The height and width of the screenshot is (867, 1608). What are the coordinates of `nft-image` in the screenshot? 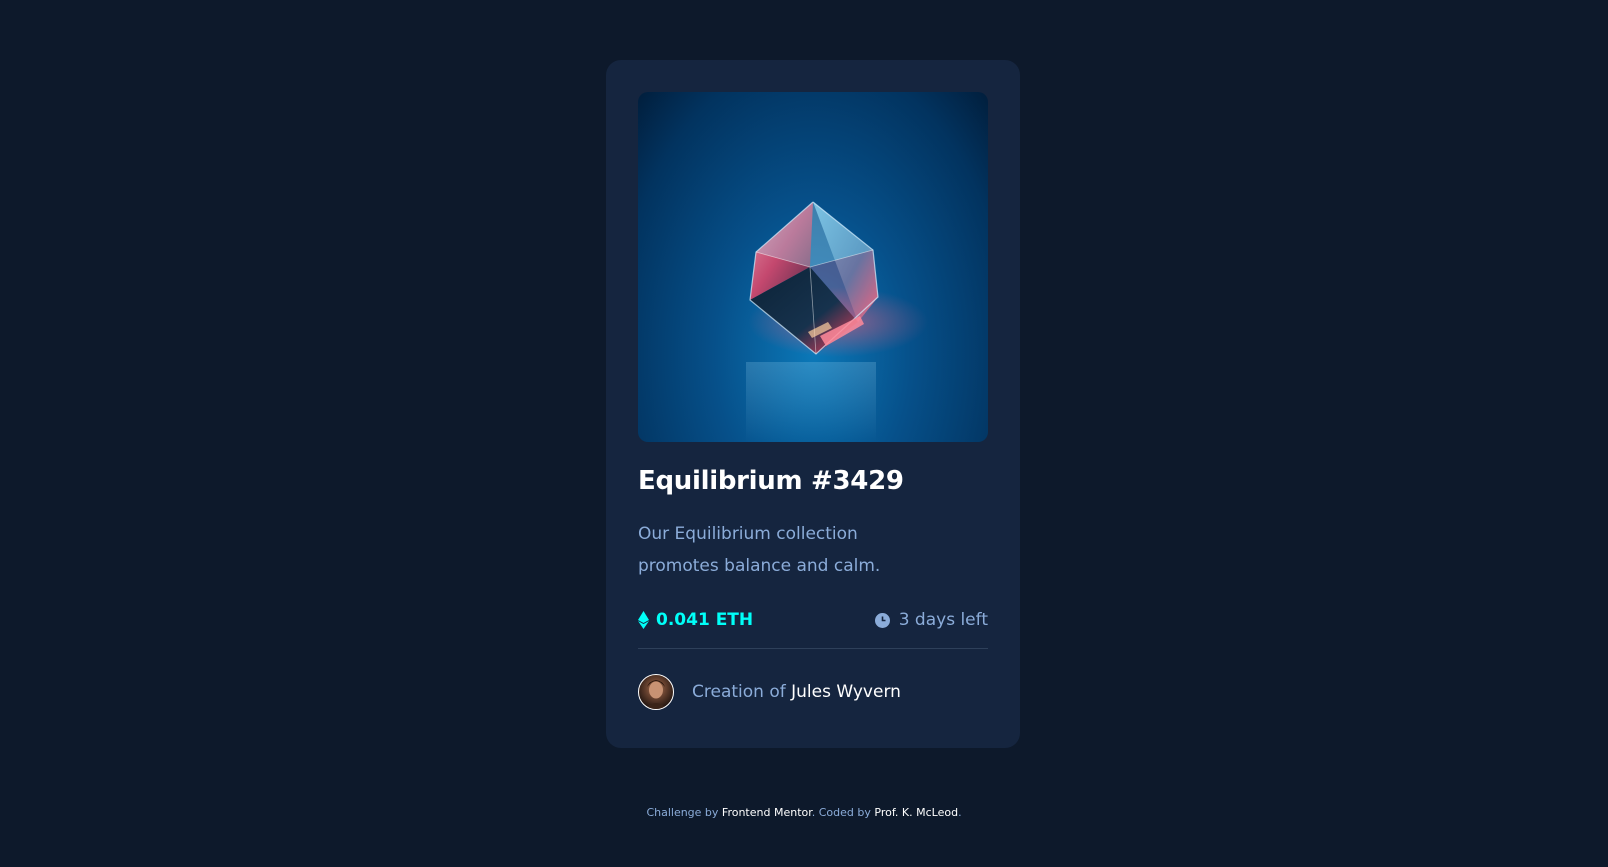 It's located at (813, 267).